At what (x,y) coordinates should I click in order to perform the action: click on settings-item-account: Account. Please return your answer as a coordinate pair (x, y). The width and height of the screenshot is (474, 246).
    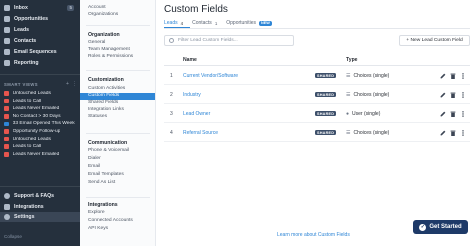
    Looking at the image, I should click on (117, 8).